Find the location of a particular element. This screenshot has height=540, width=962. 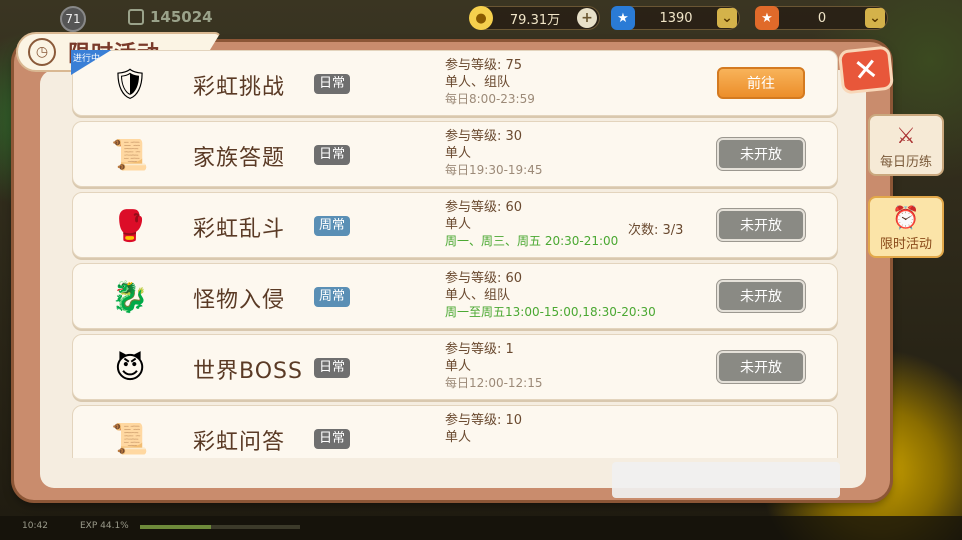

chat-input-overlay is located at coordinates (726, 480).